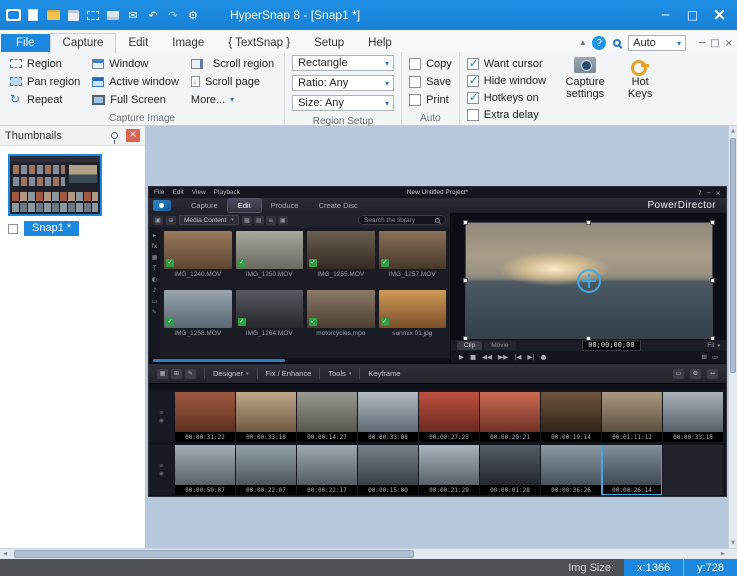 This screenshot has width=737, height=576. What do you see at coordinates (589, 280) in the screenshot?
I see `pd-preview-frame` at bounding box center [589, 280].